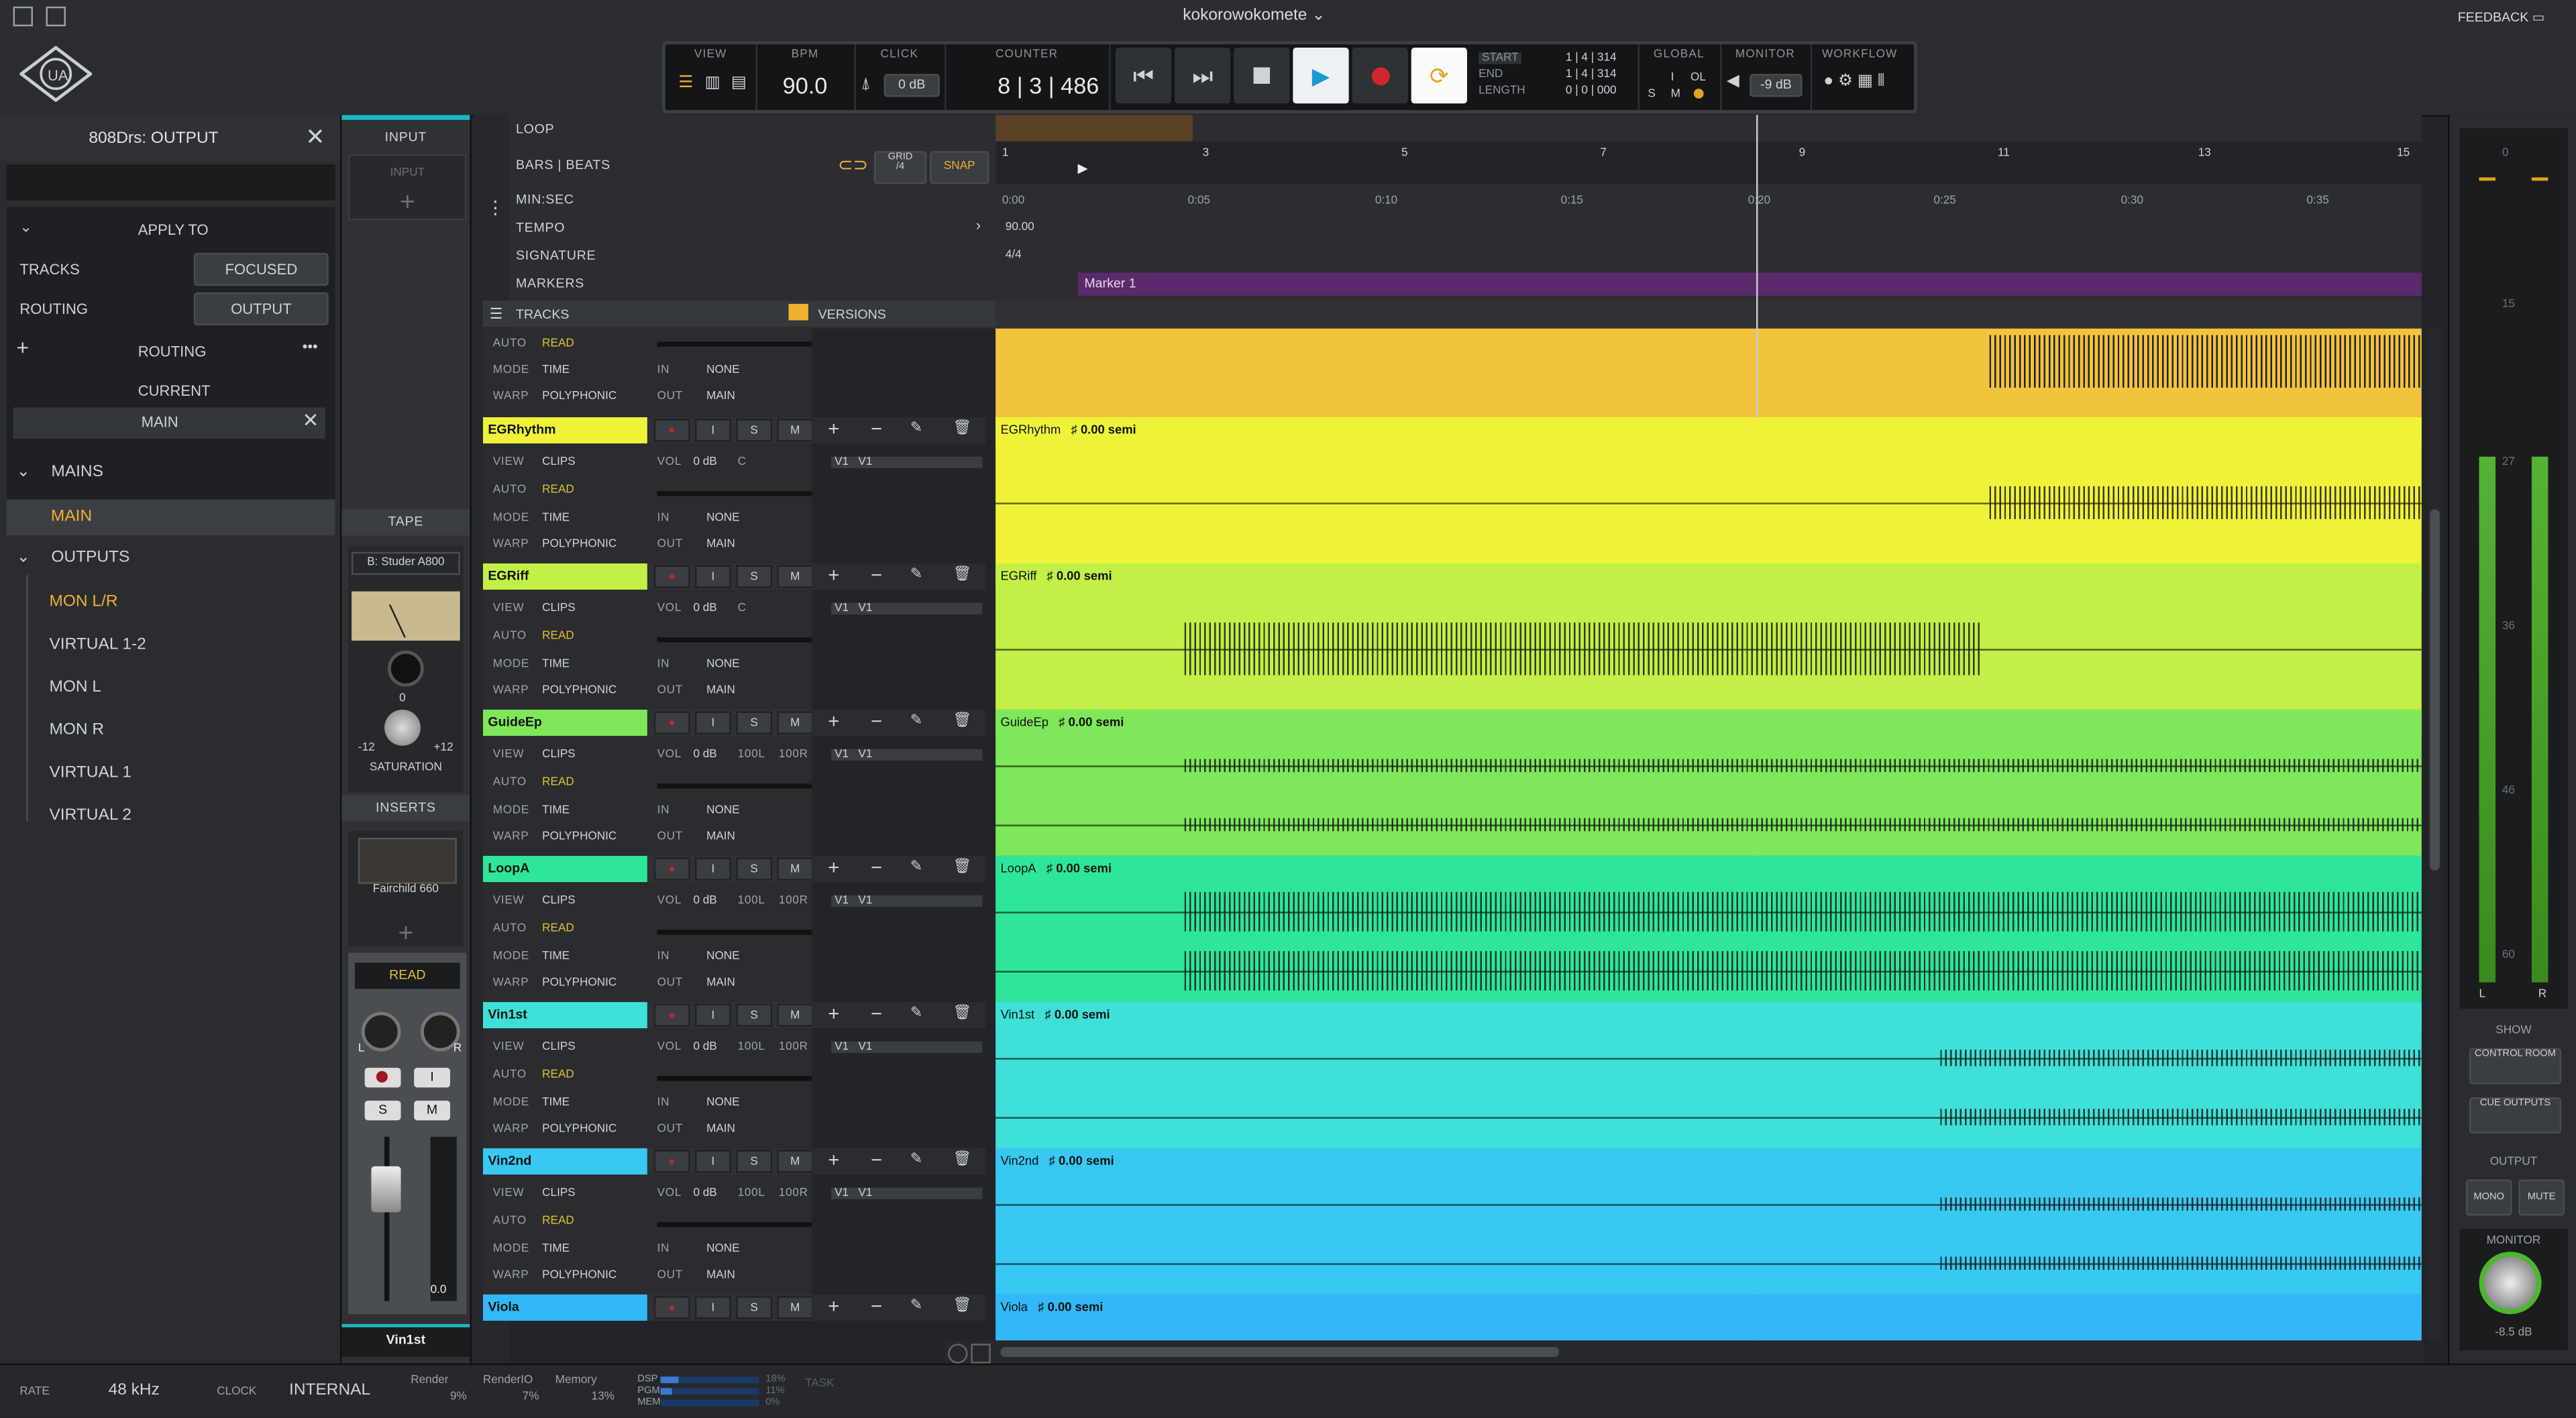  I want to click on output-item: VIRTUAL 2, so click(90, 815).